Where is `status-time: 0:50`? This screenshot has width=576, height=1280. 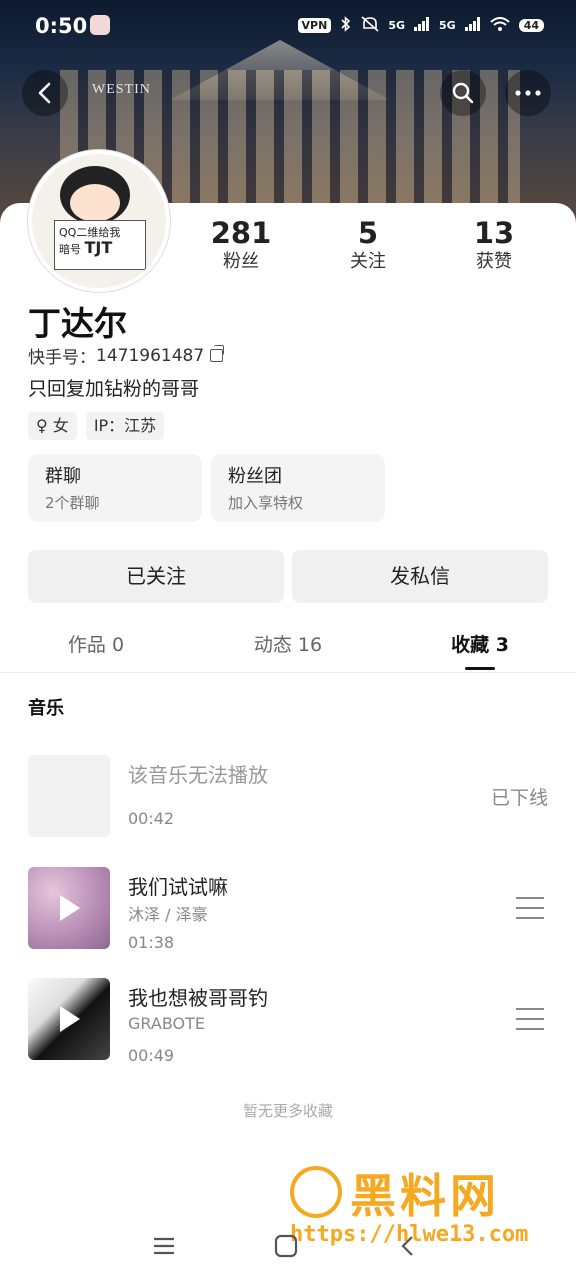 status-time: 0:50 is located at coordinates (61, 26).